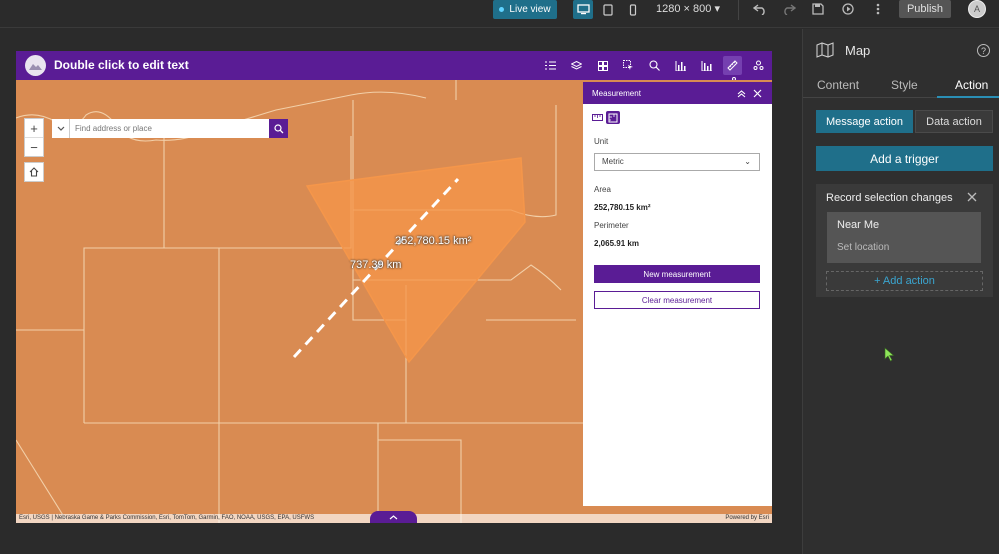  I want to click on select-widget-button, so click(628, 65).